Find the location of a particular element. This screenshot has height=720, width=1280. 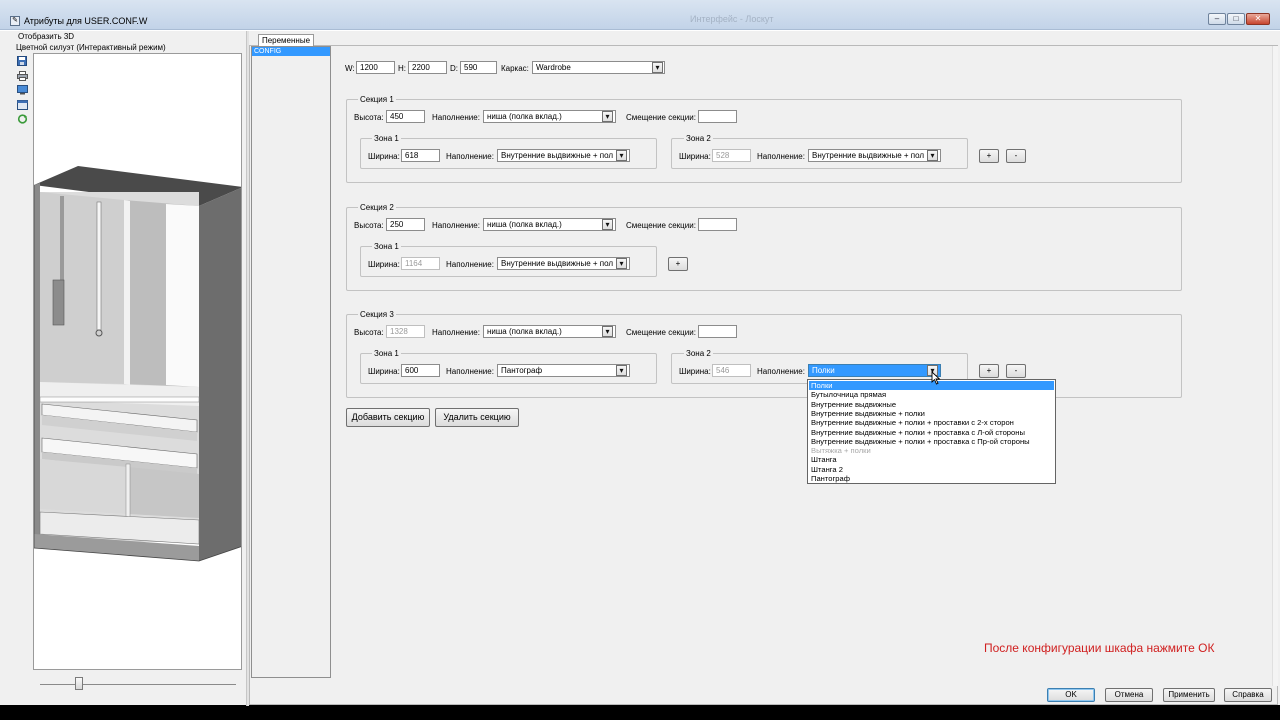

maximize-button: □ is located at coordinates (1236, 19).